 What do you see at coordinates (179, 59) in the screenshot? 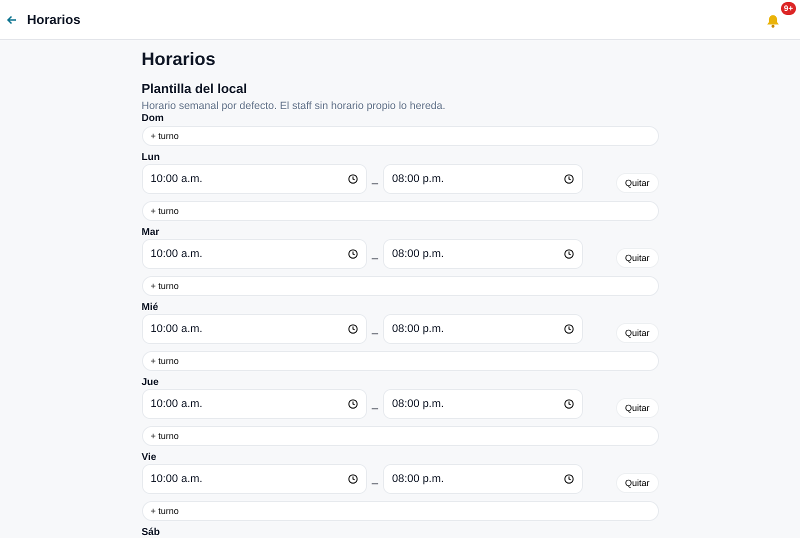
I see `page-title: Horarios` at bounding box center [179, 59].